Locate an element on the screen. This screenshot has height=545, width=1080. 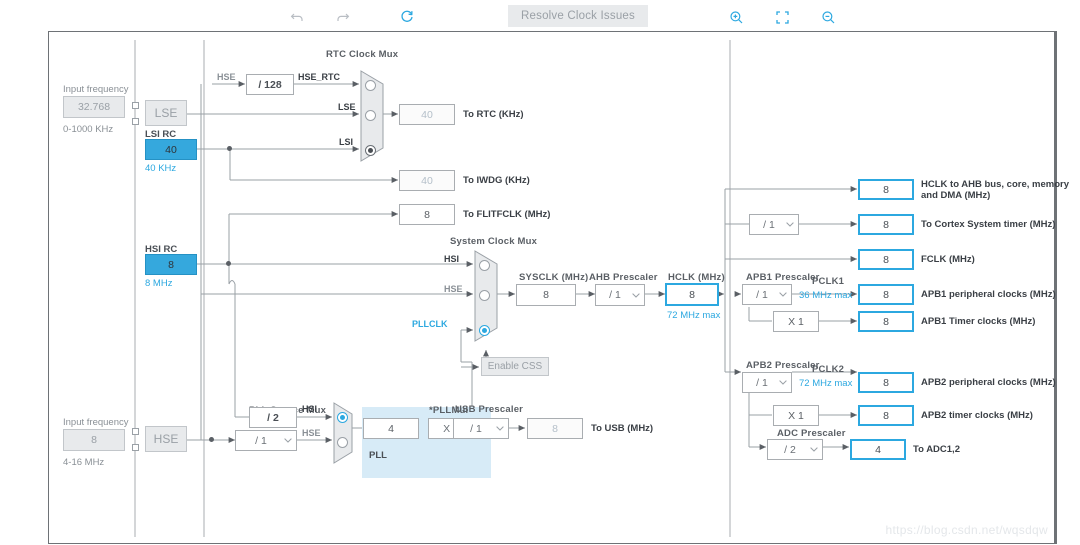
rtc-mux-input-label-2: LSI is located at coordinates (346, 142).